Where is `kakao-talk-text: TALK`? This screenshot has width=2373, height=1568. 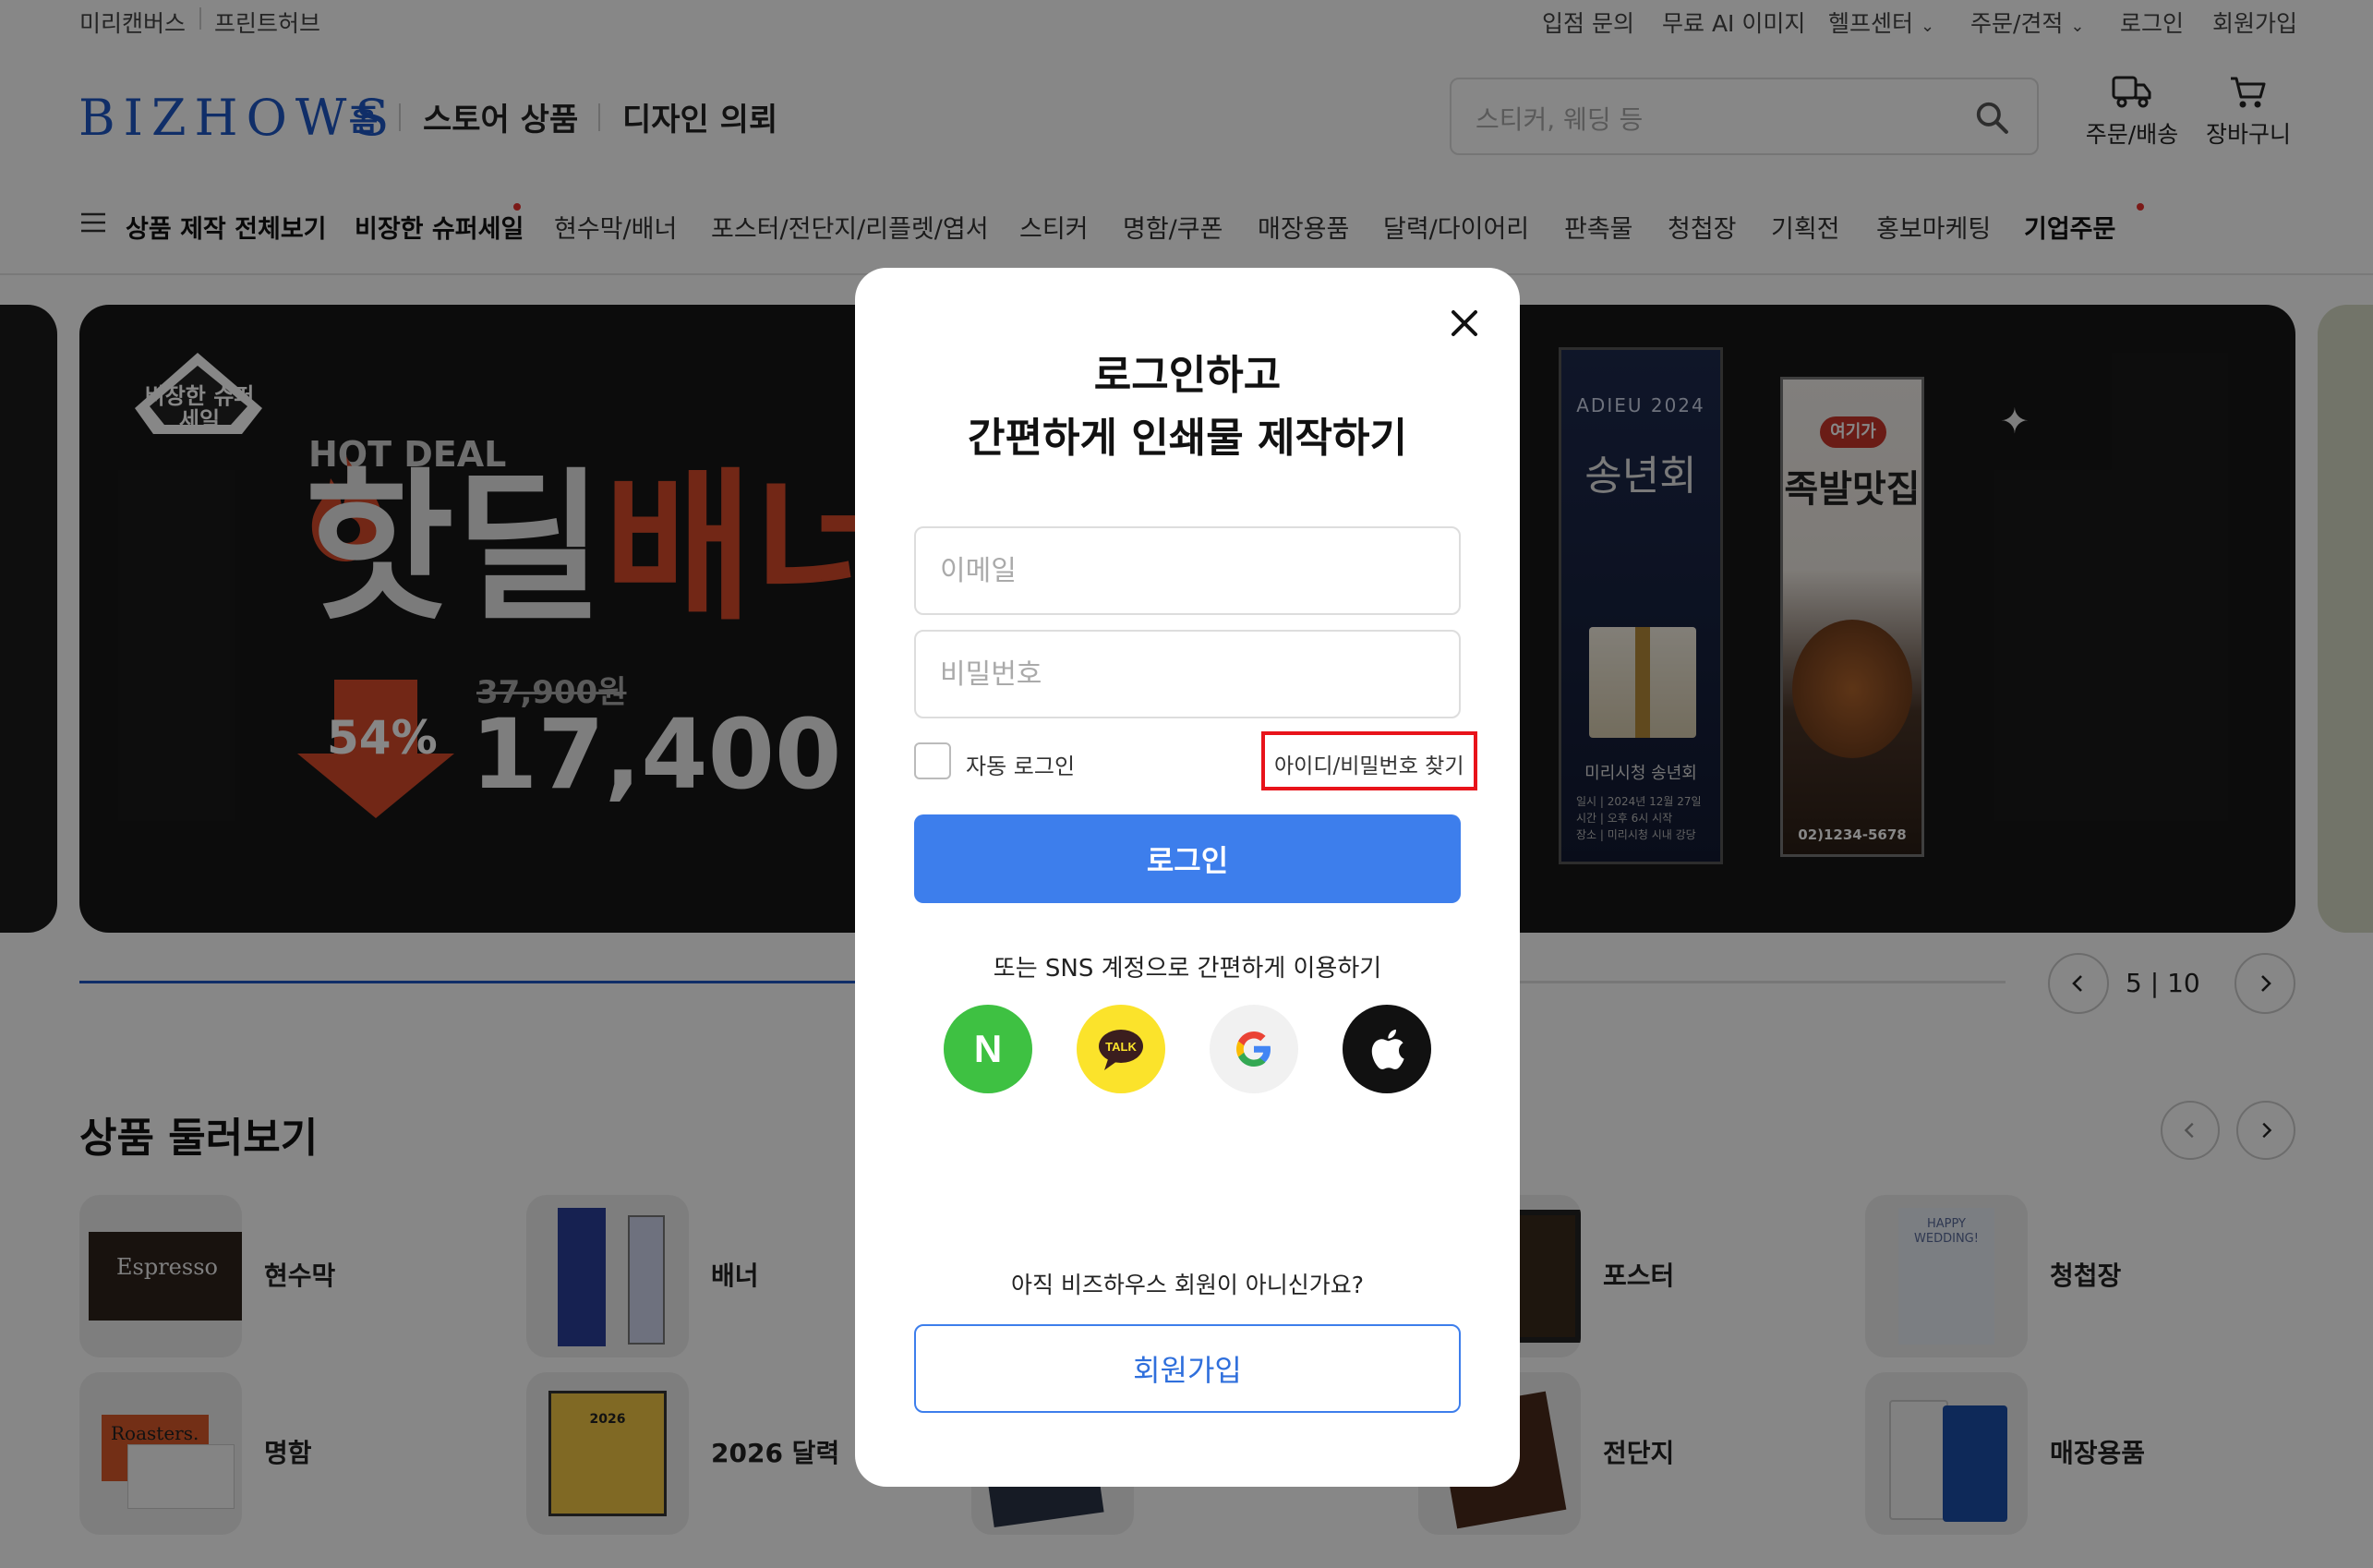
kakao-talk-text: TALK is located at coordinates (1121, 1047).